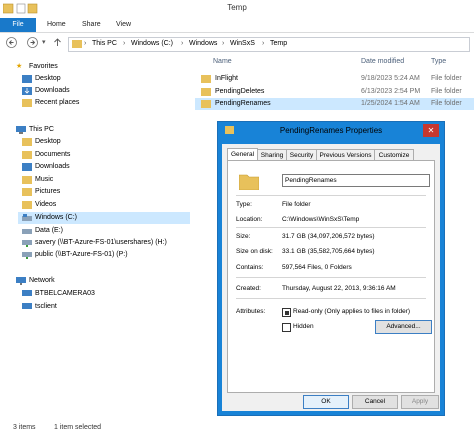 The image size is (474, 437). Describe the element at coordinates (56, 25) in the screenshot. I see `ribbon-tab-home: Home` at that location.